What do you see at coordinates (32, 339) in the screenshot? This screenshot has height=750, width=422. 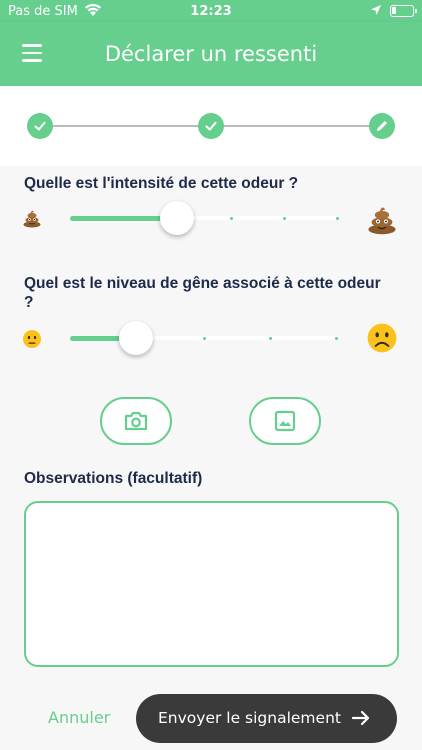 I see `neutral-face-emoji` at bounding box center [32, 339].